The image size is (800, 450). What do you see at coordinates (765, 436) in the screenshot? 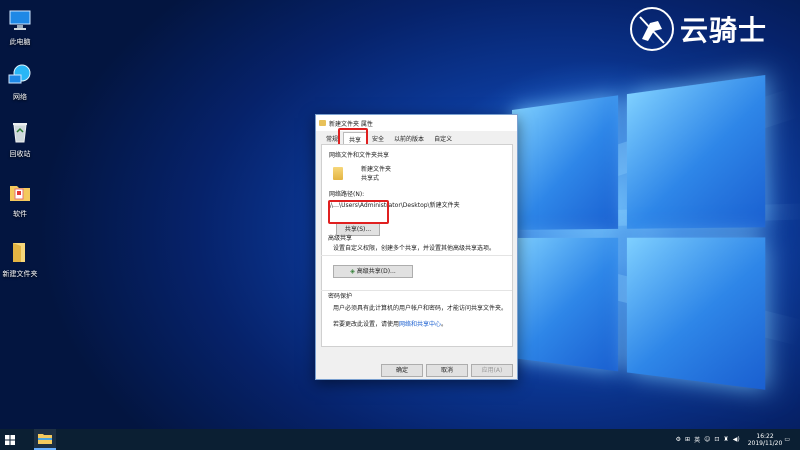
I see `clock-time: 16:22` at bounding box center [765, 436].